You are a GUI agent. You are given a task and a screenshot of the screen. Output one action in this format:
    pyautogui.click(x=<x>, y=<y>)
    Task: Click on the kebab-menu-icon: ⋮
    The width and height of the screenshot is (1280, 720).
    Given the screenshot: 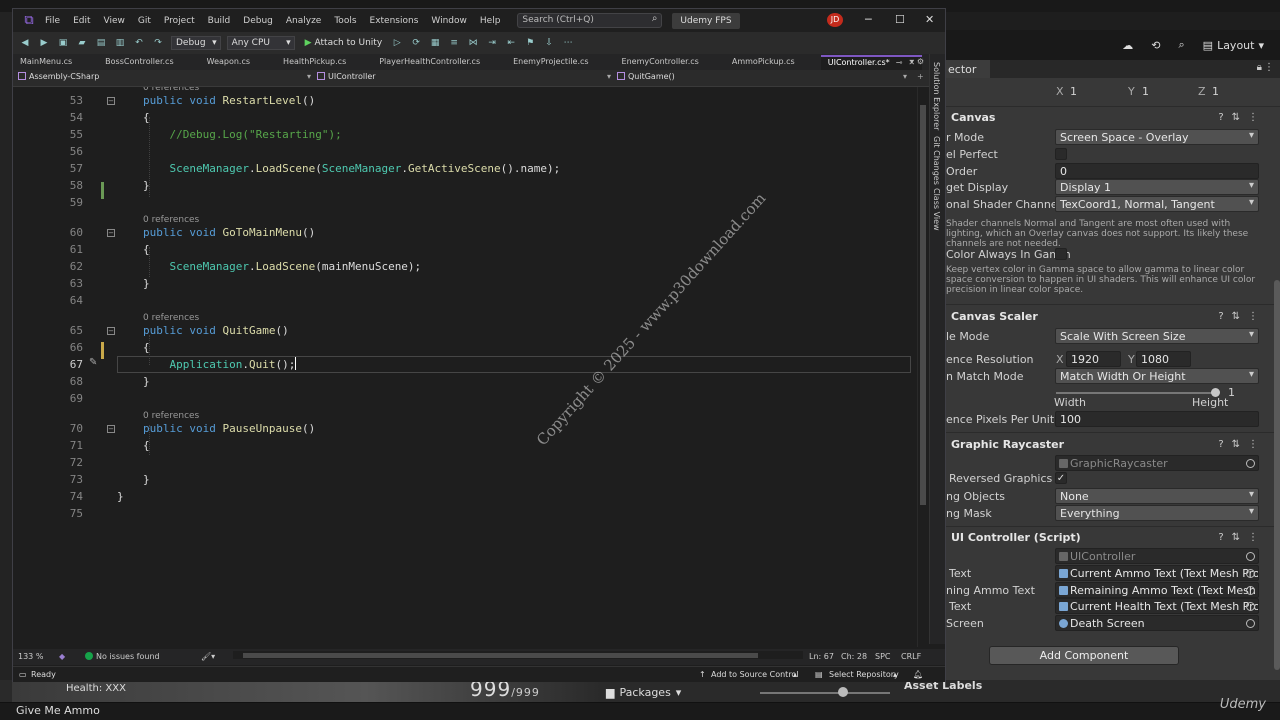 What is the action you would take?
    pyautogui.click(x=1269, y=67)
    